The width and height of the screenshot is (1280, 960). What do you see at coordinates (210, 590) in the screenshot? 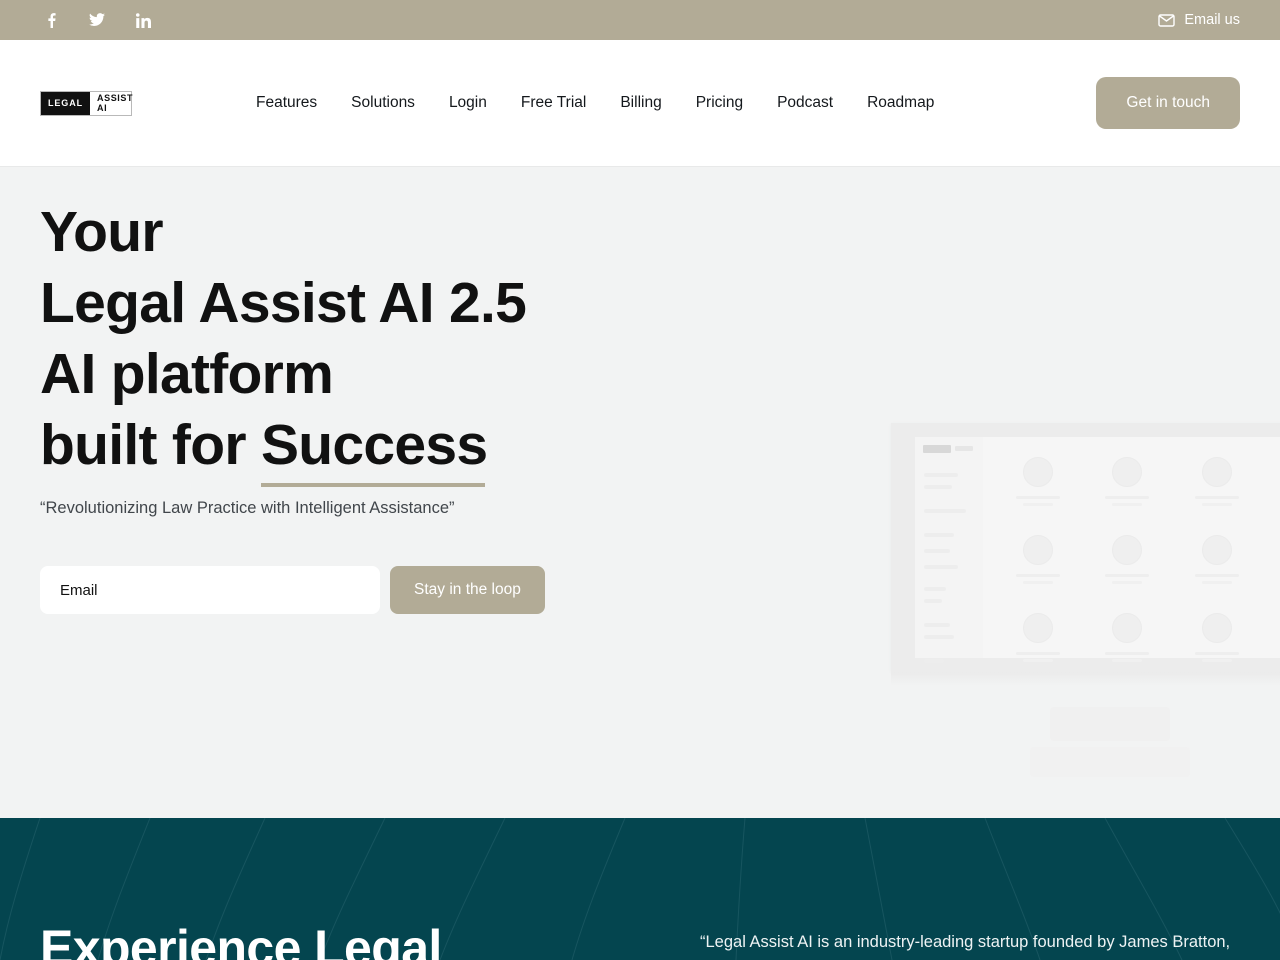
I see `email-input` at bounding box center [210, 590].